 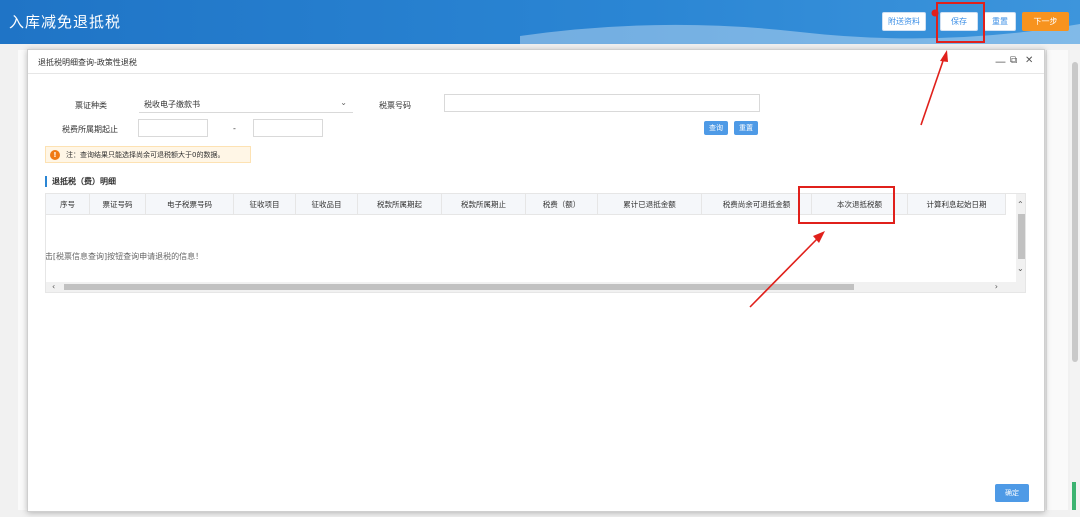 I want to click on period-start-input, so click(x=173, y=128).